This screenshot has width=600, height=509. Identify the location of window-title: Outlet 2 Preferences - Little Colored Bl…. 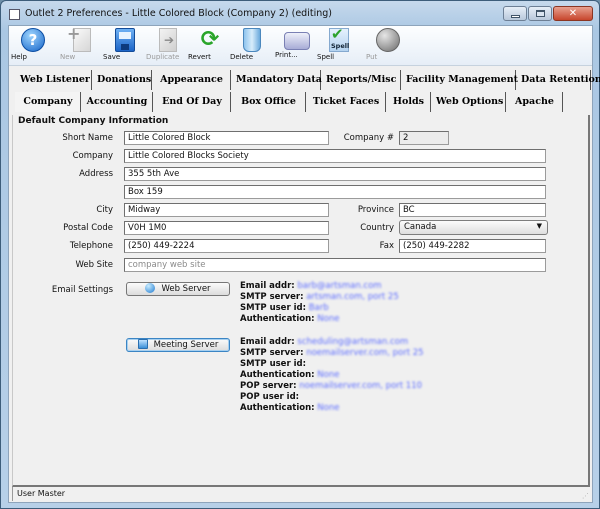
(178, 13).